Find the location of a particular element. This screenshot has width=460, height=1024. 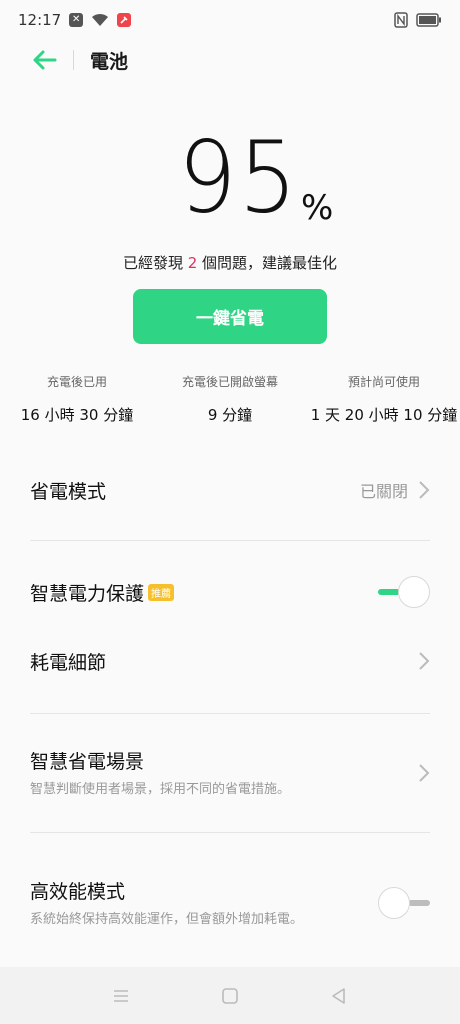

stat-label: 充電後已用 is located at coordinates (76, 382).